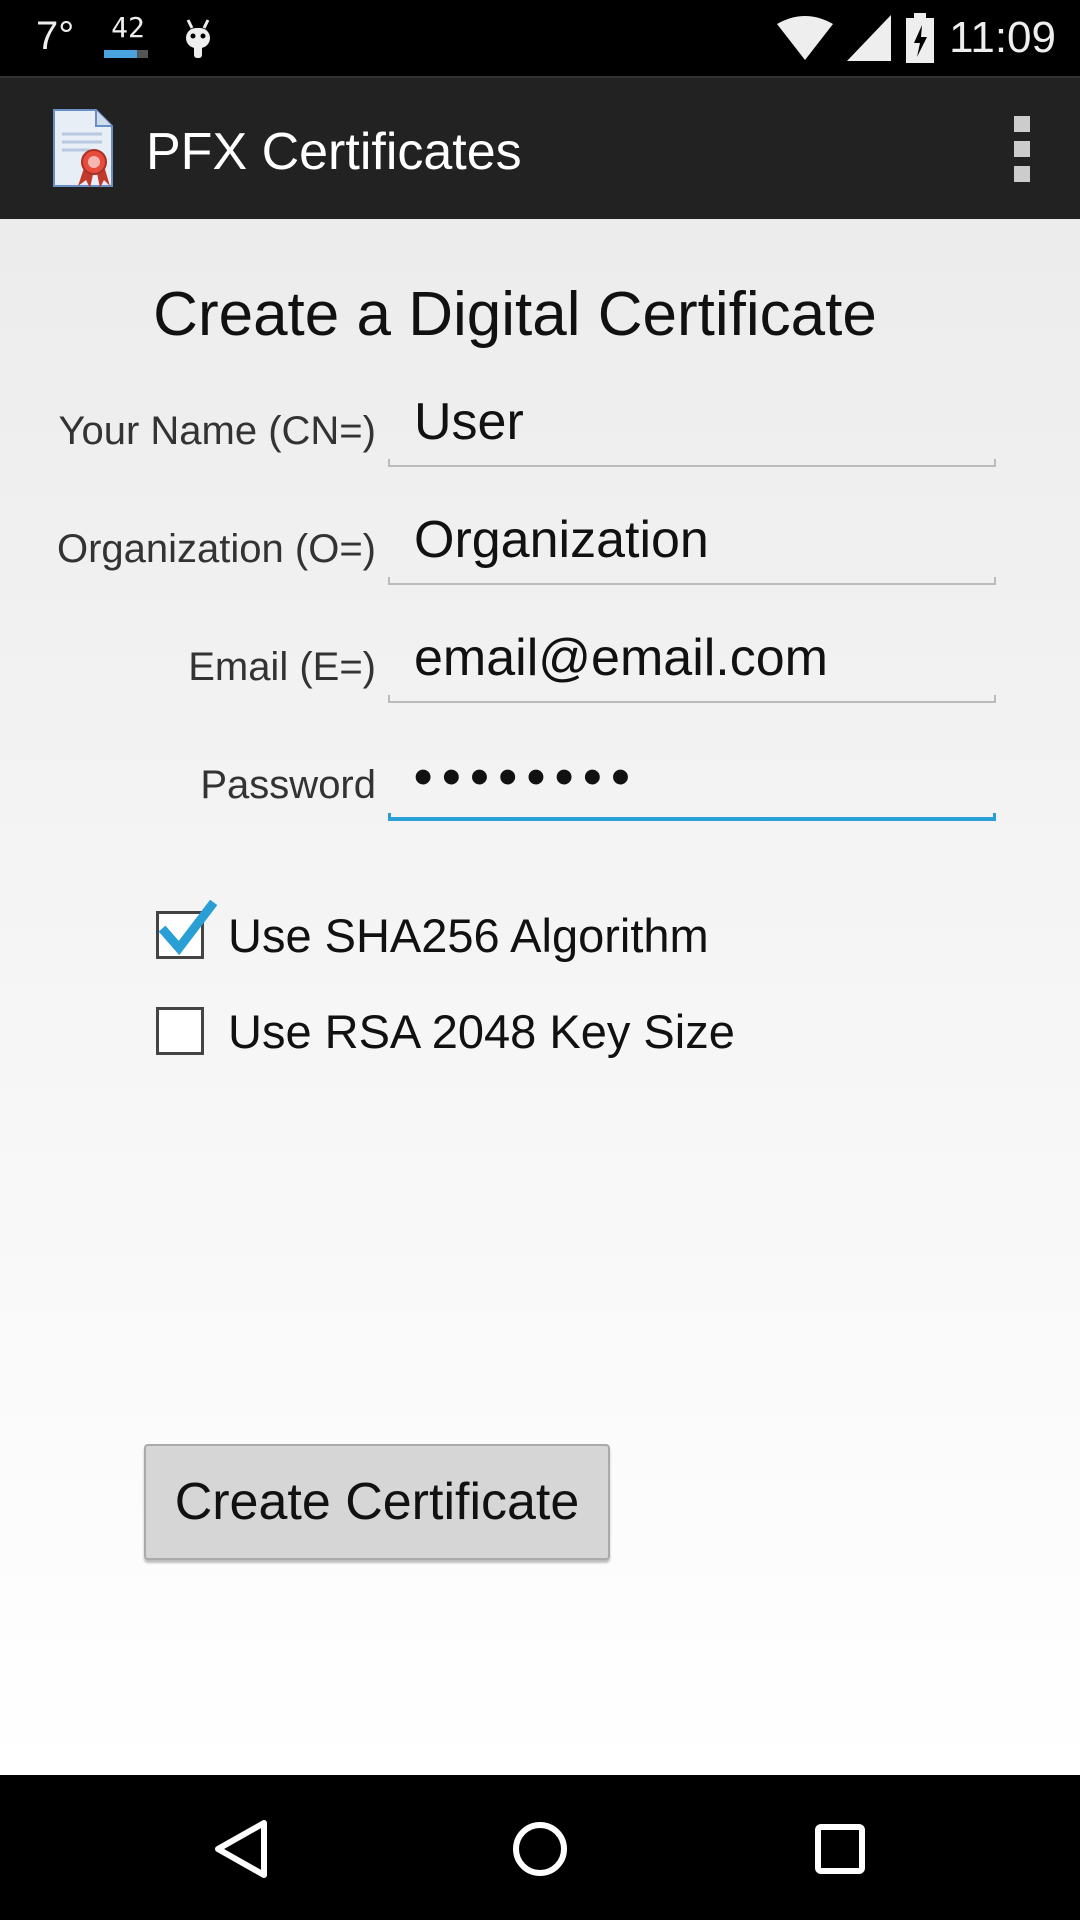  I want to click on count-progress-bar, so click(126, 54).